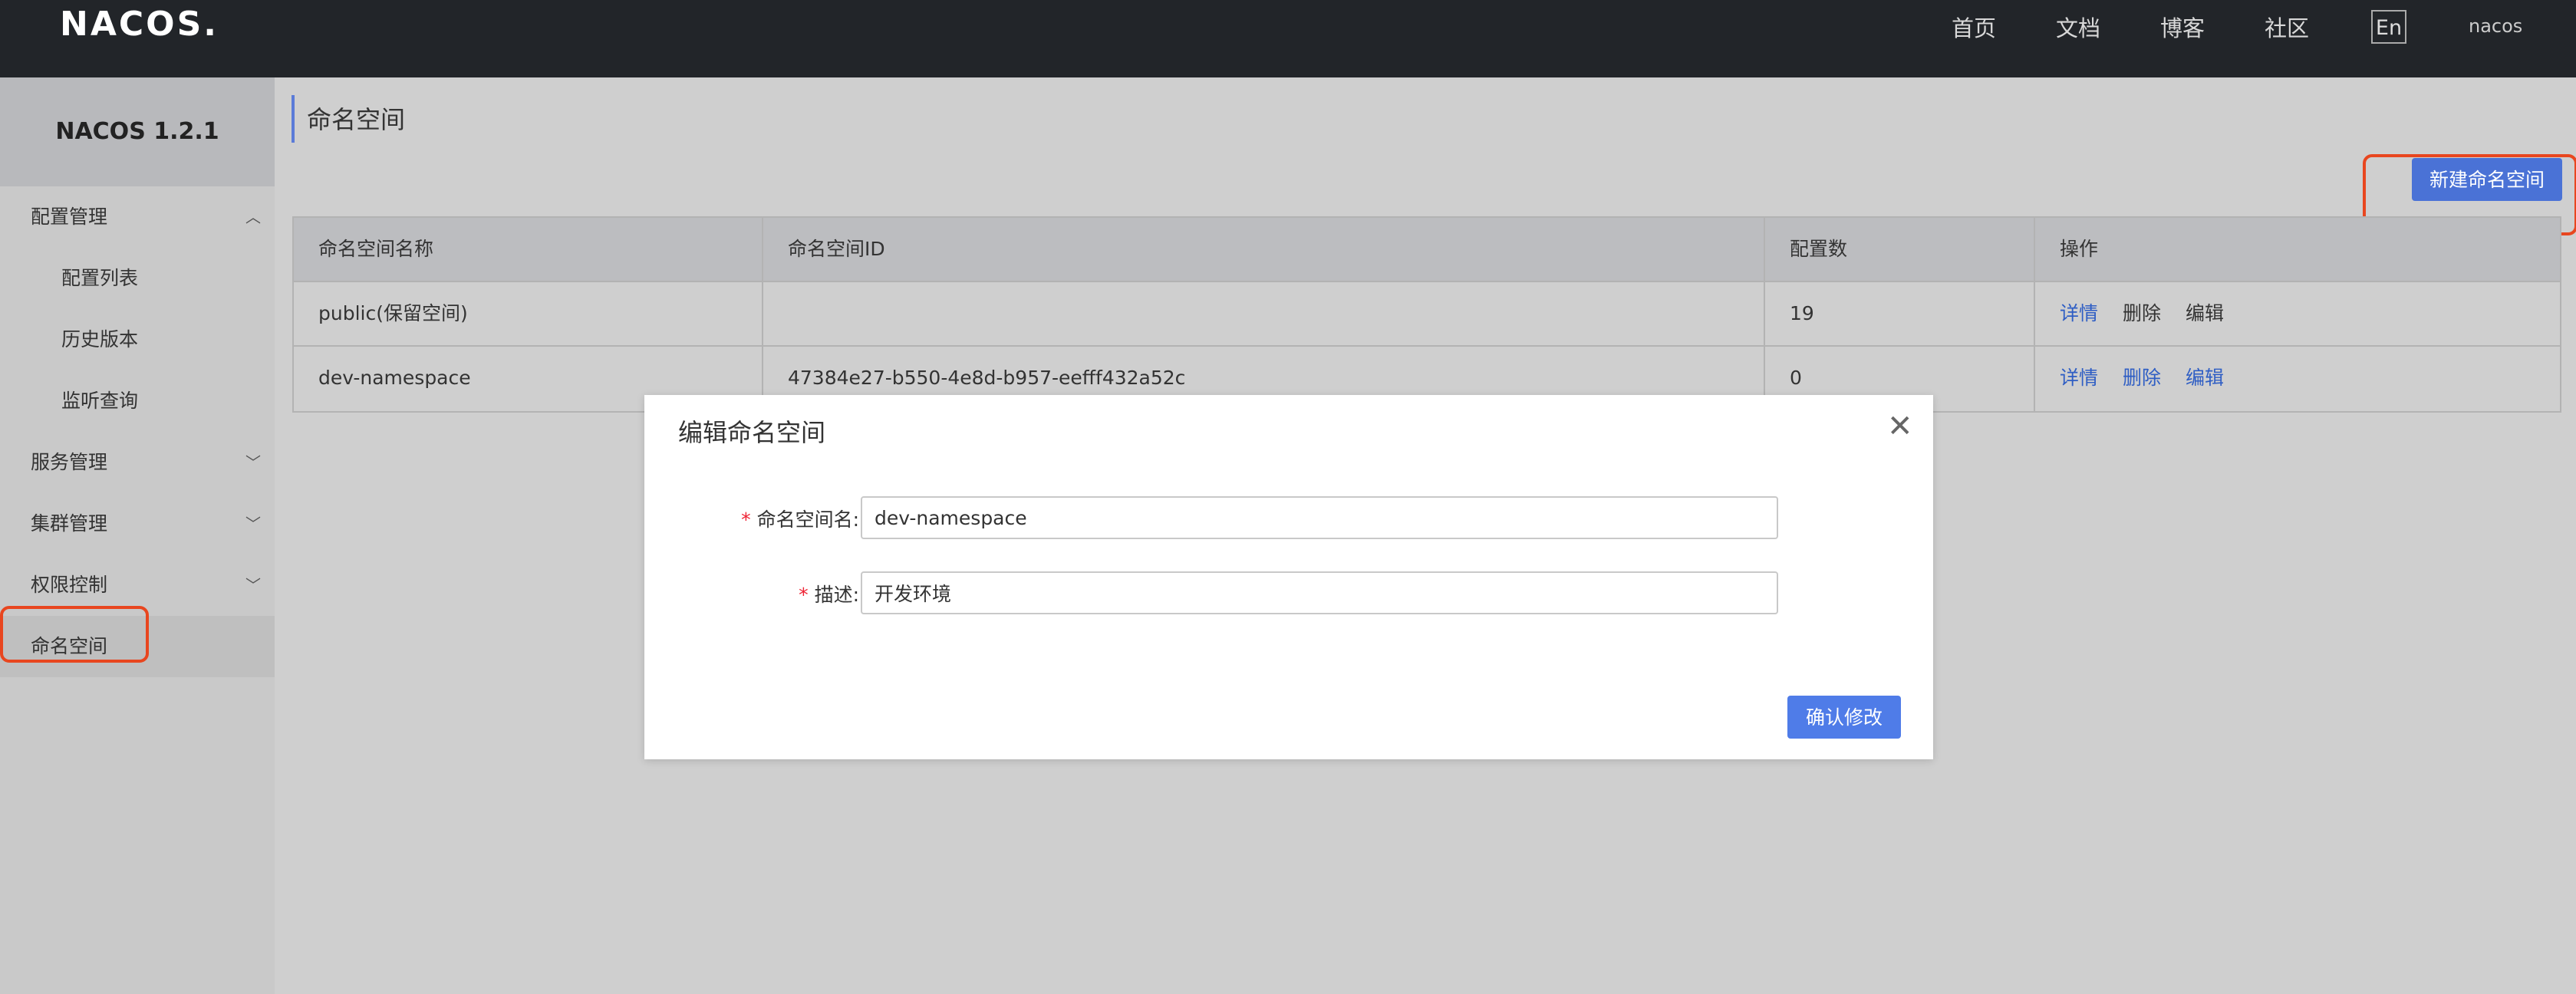 The width and height of the screenshot is (2576, 994). I want to click on column-header-actions: 操作, so click(2079, 249).